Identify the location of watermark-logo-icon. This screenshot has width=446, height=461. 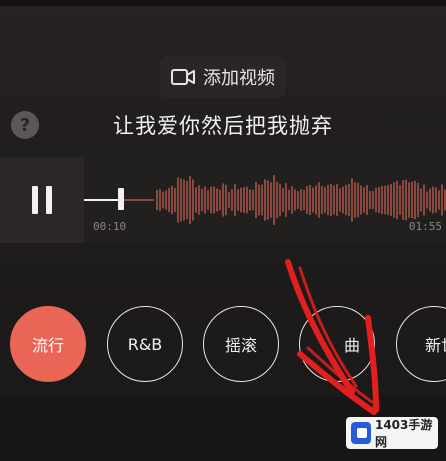
(361, 433).